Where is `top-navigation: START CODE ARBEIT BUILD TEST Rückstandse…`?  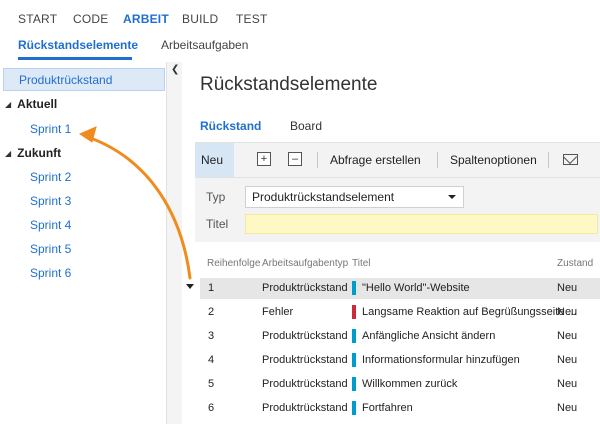
top-navigation: START CODE ARBEIT BUILD TEST Rückstandse… is located at coordinates (300, 31).